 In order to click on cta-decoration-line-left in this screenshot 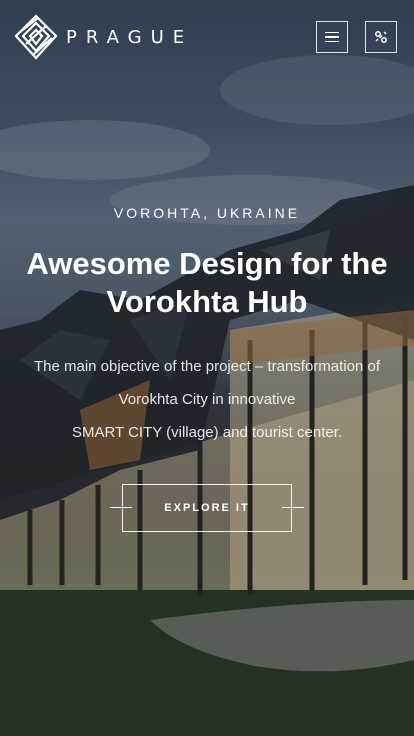, I will do `click(121, 507)`.